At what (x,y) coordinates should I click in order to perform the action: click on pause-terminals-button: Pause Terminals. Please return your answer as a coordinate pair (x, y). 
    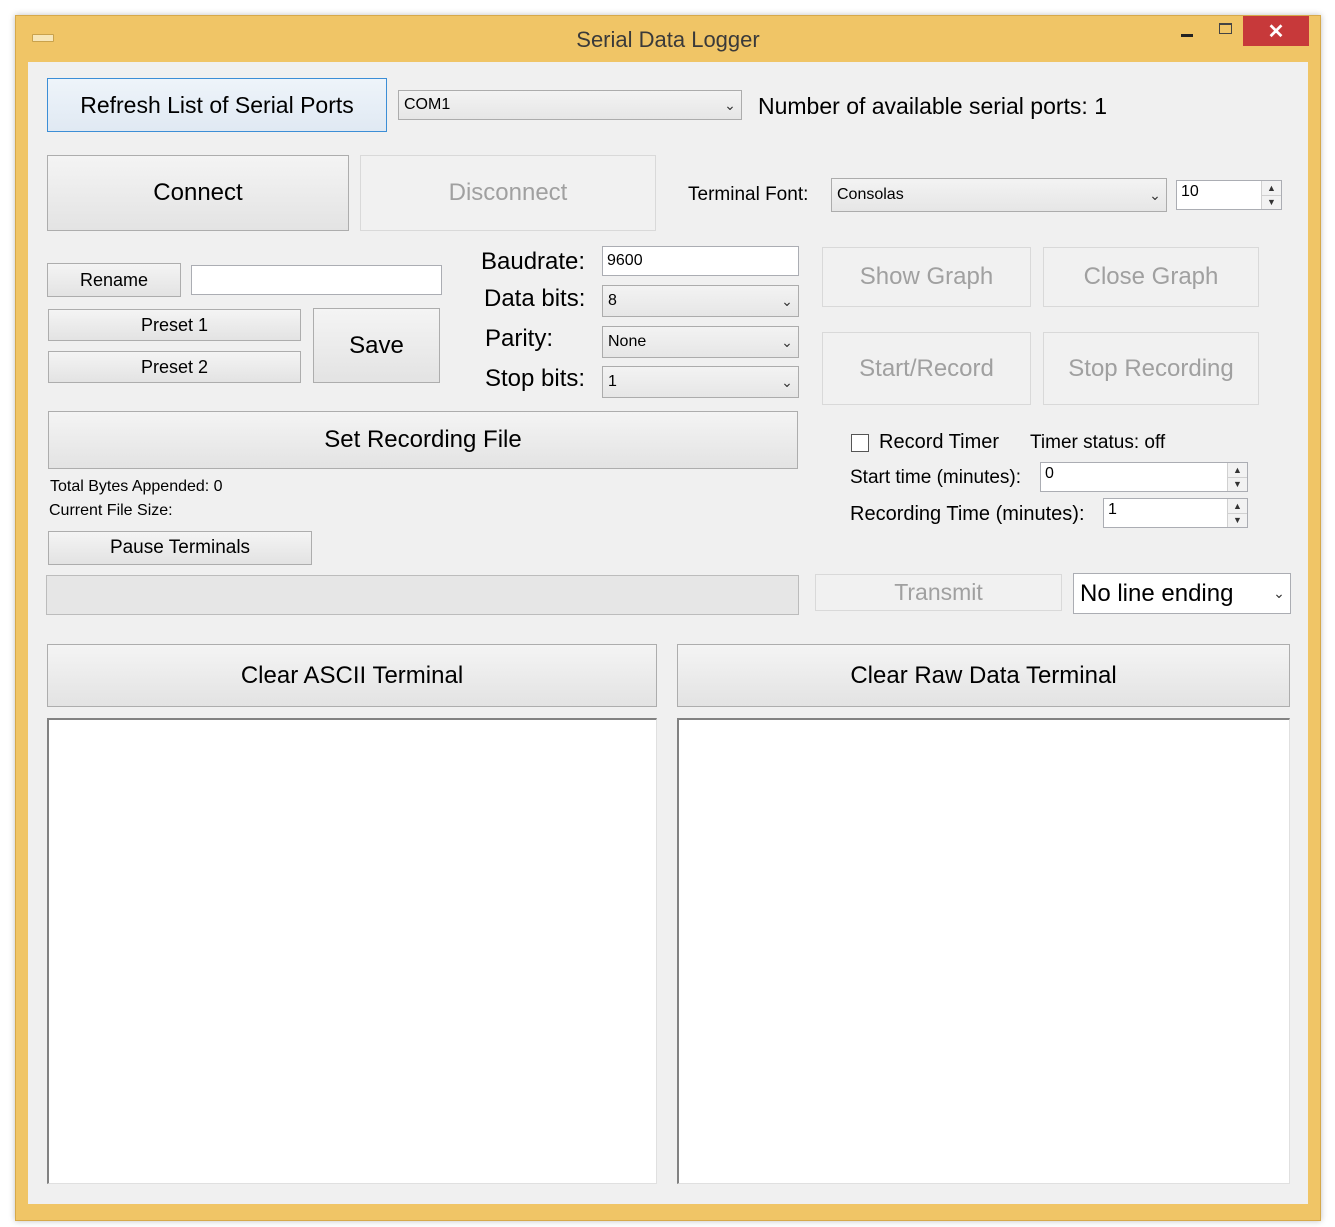
    Looking at the image, I should click on (180, 548).